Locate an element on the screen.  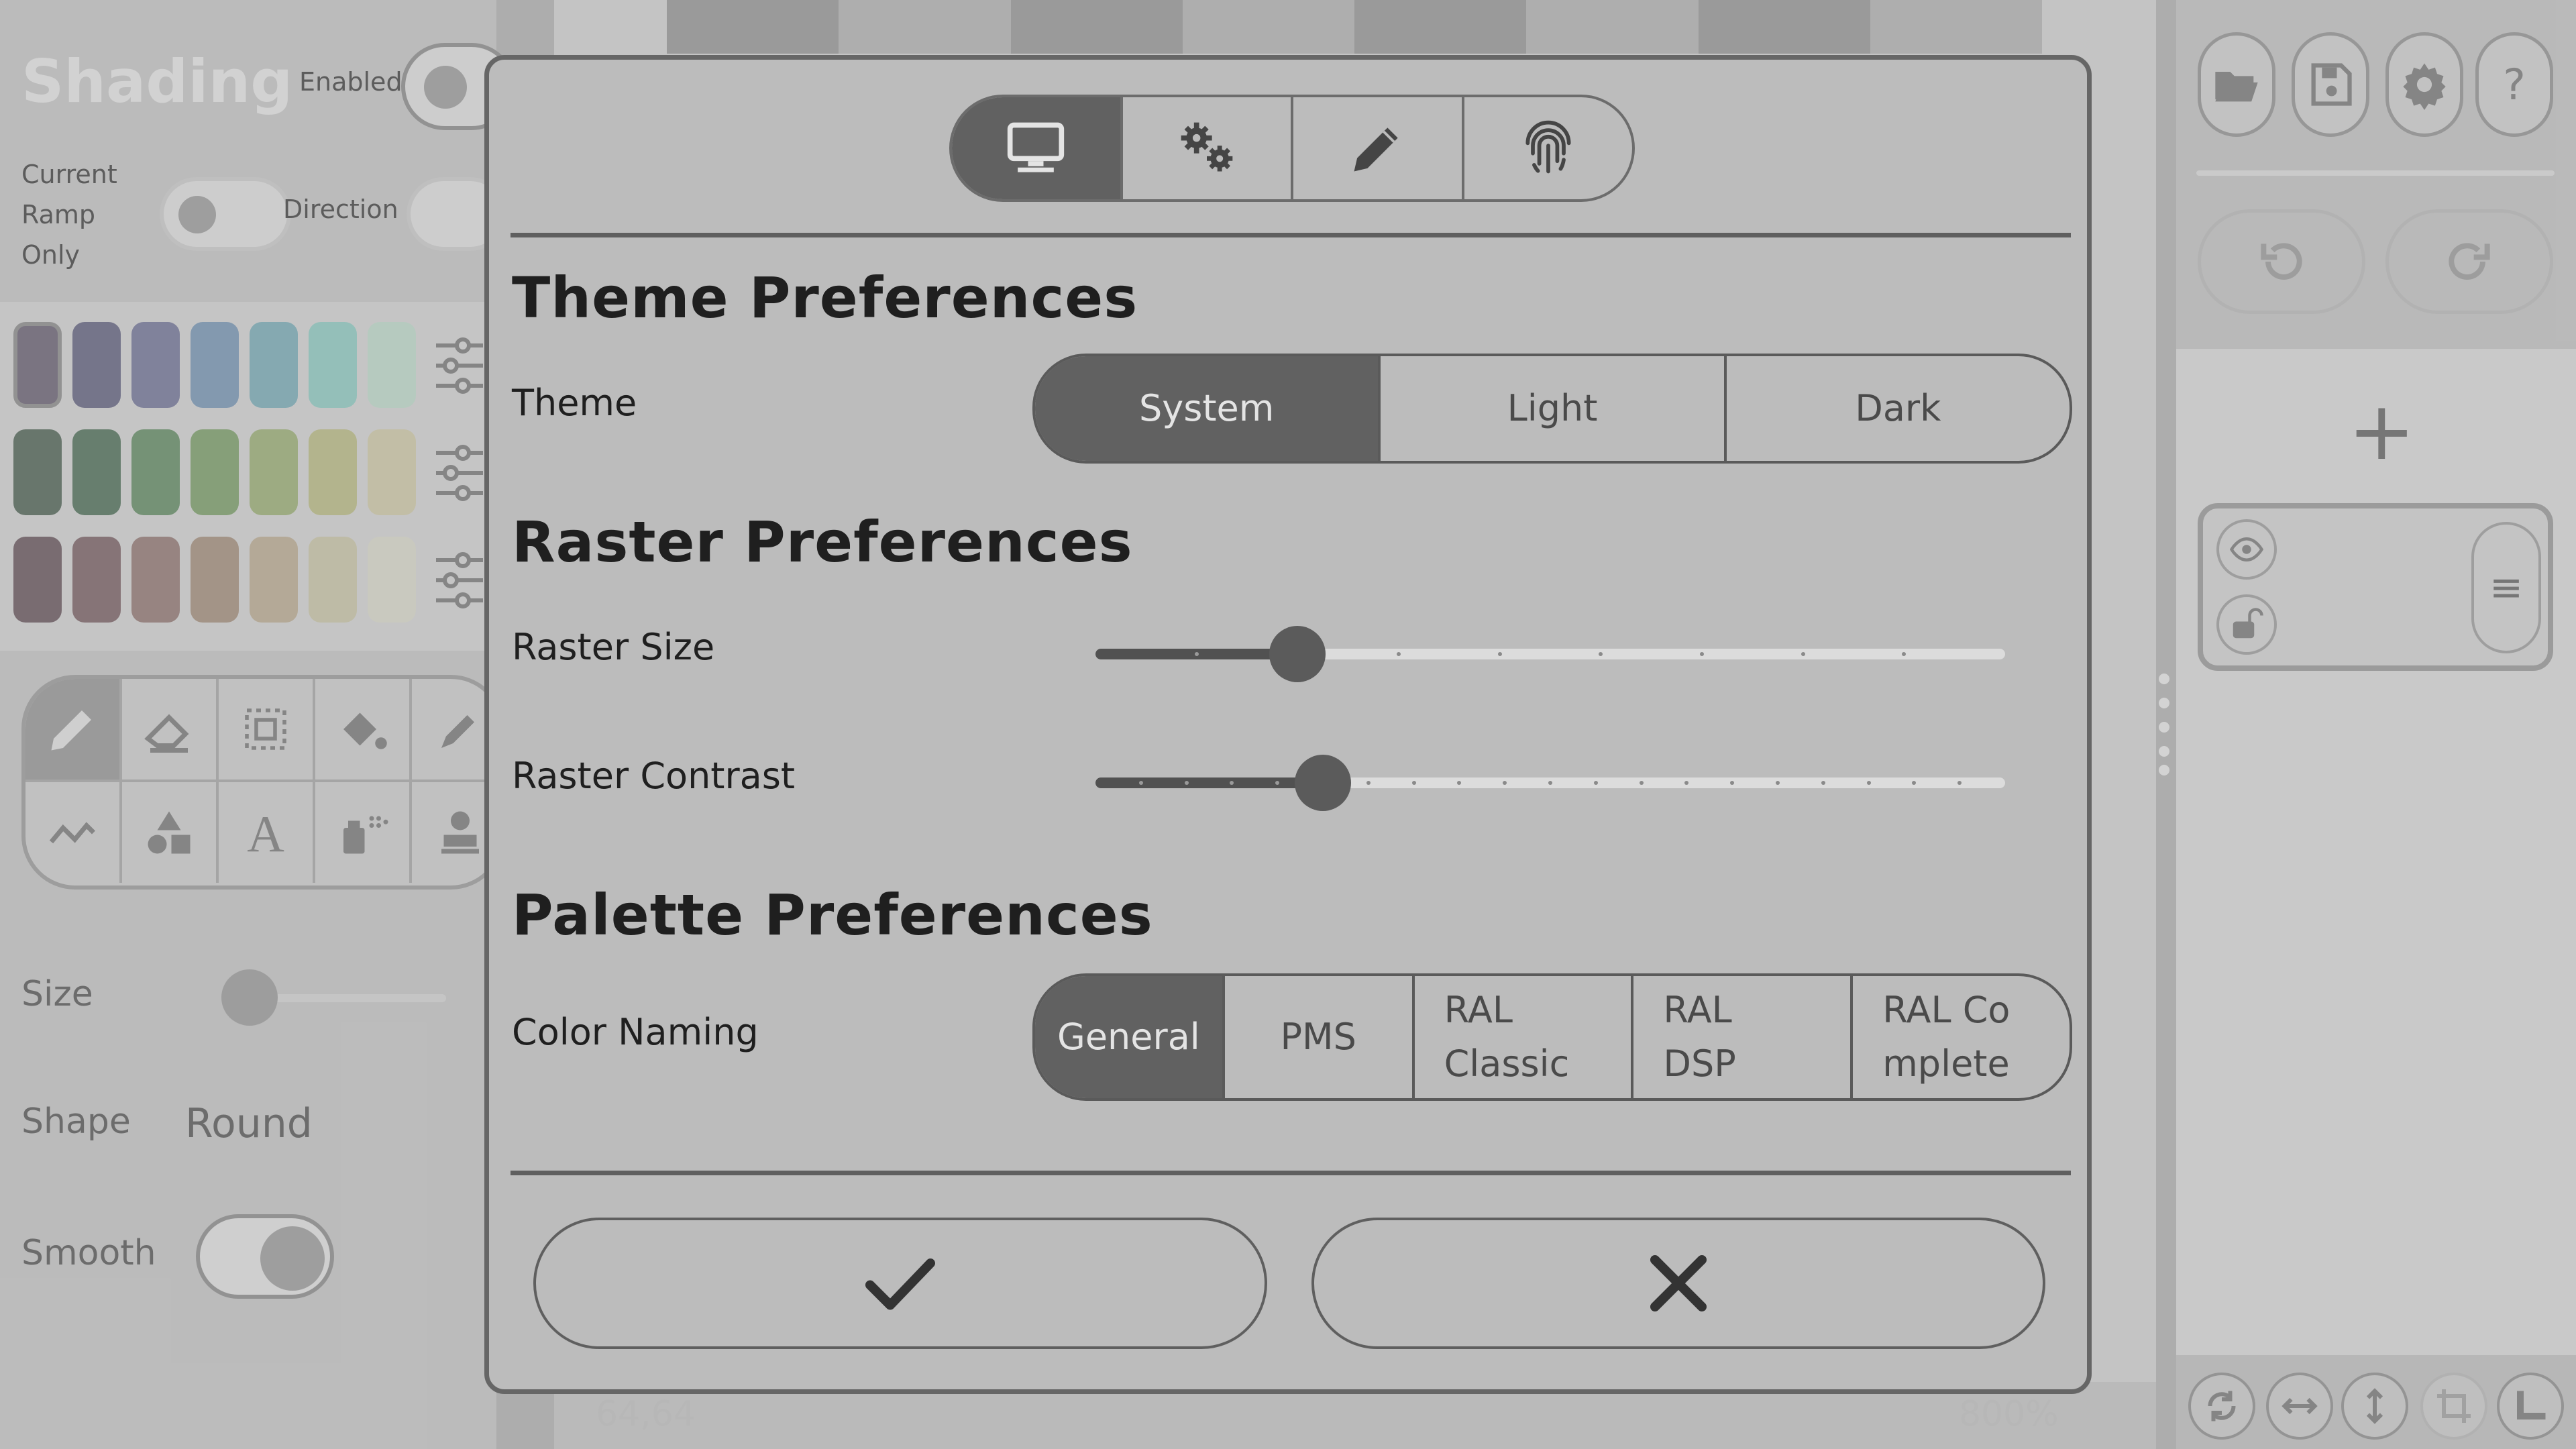
tab-drawing is located at coordinates (1378, 148).